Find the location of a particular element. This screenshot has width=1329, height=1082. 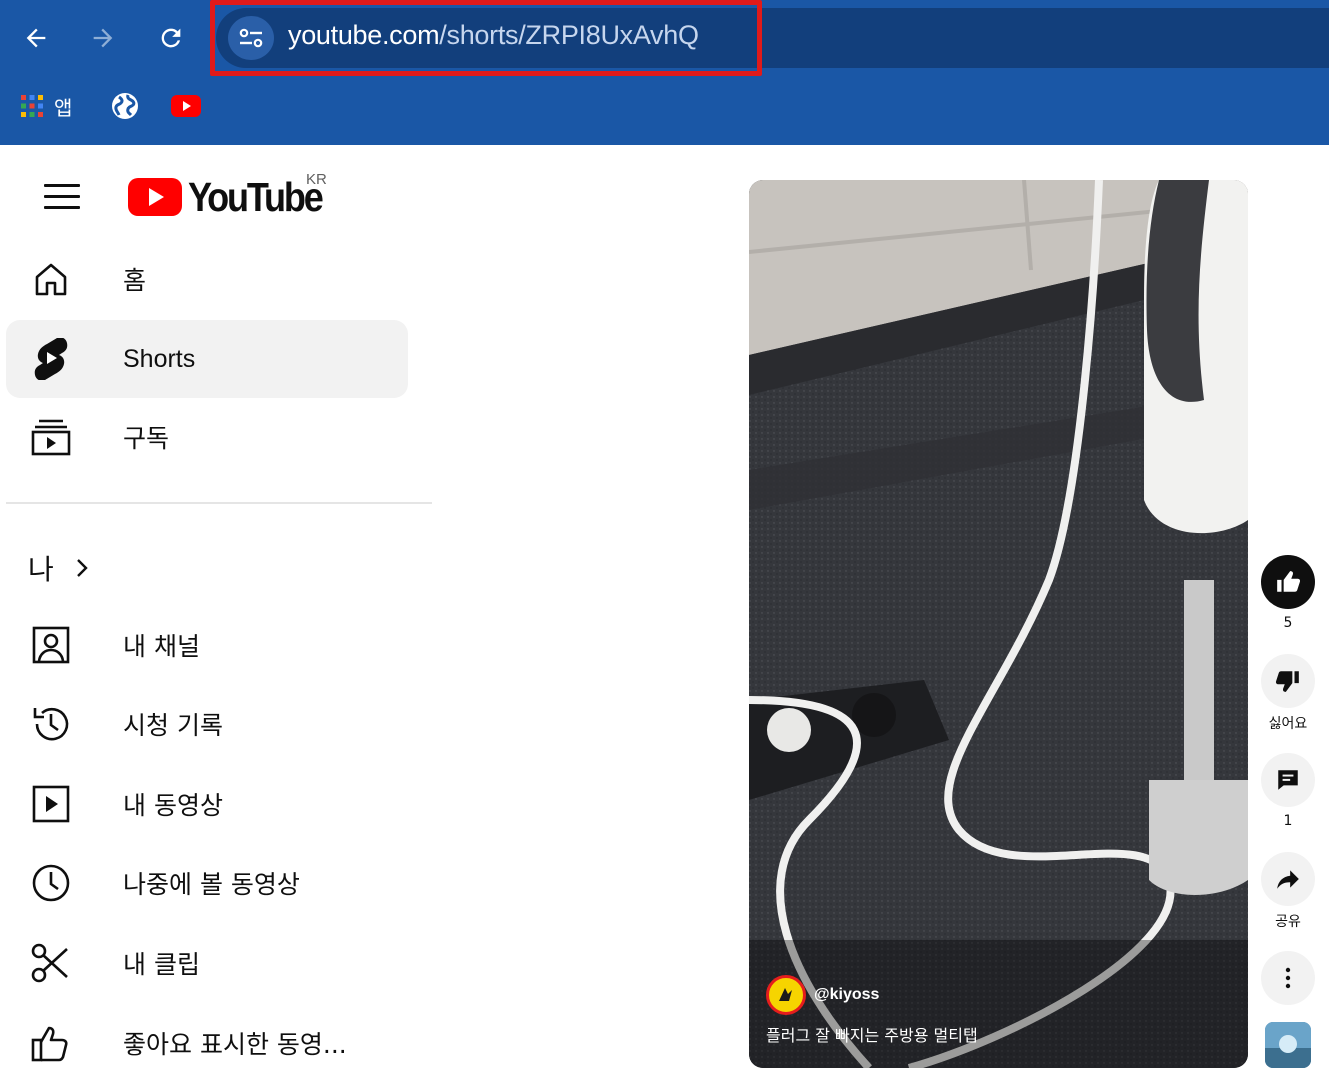

channel-avatar is located at coordinates (786, 995).